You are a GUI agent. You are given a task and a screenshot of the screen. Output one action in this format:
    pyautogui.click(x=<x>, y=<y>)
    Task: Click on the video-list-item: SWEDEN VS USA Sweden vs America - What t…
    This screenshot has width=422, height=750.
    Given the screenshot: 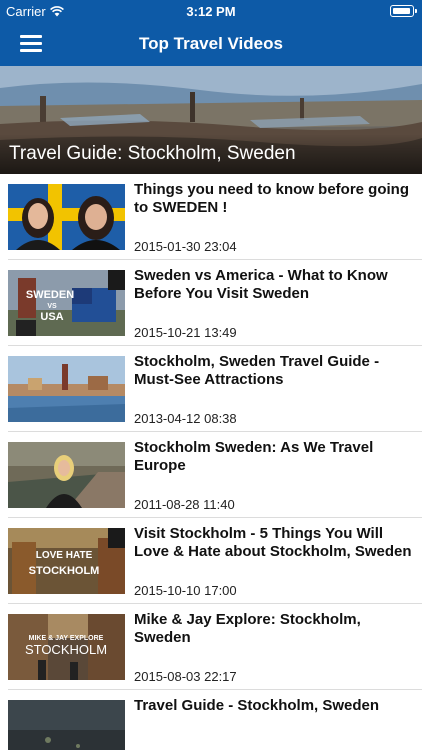 What is the action you would take?
    pyautogui.click(x=215, y=303)
    